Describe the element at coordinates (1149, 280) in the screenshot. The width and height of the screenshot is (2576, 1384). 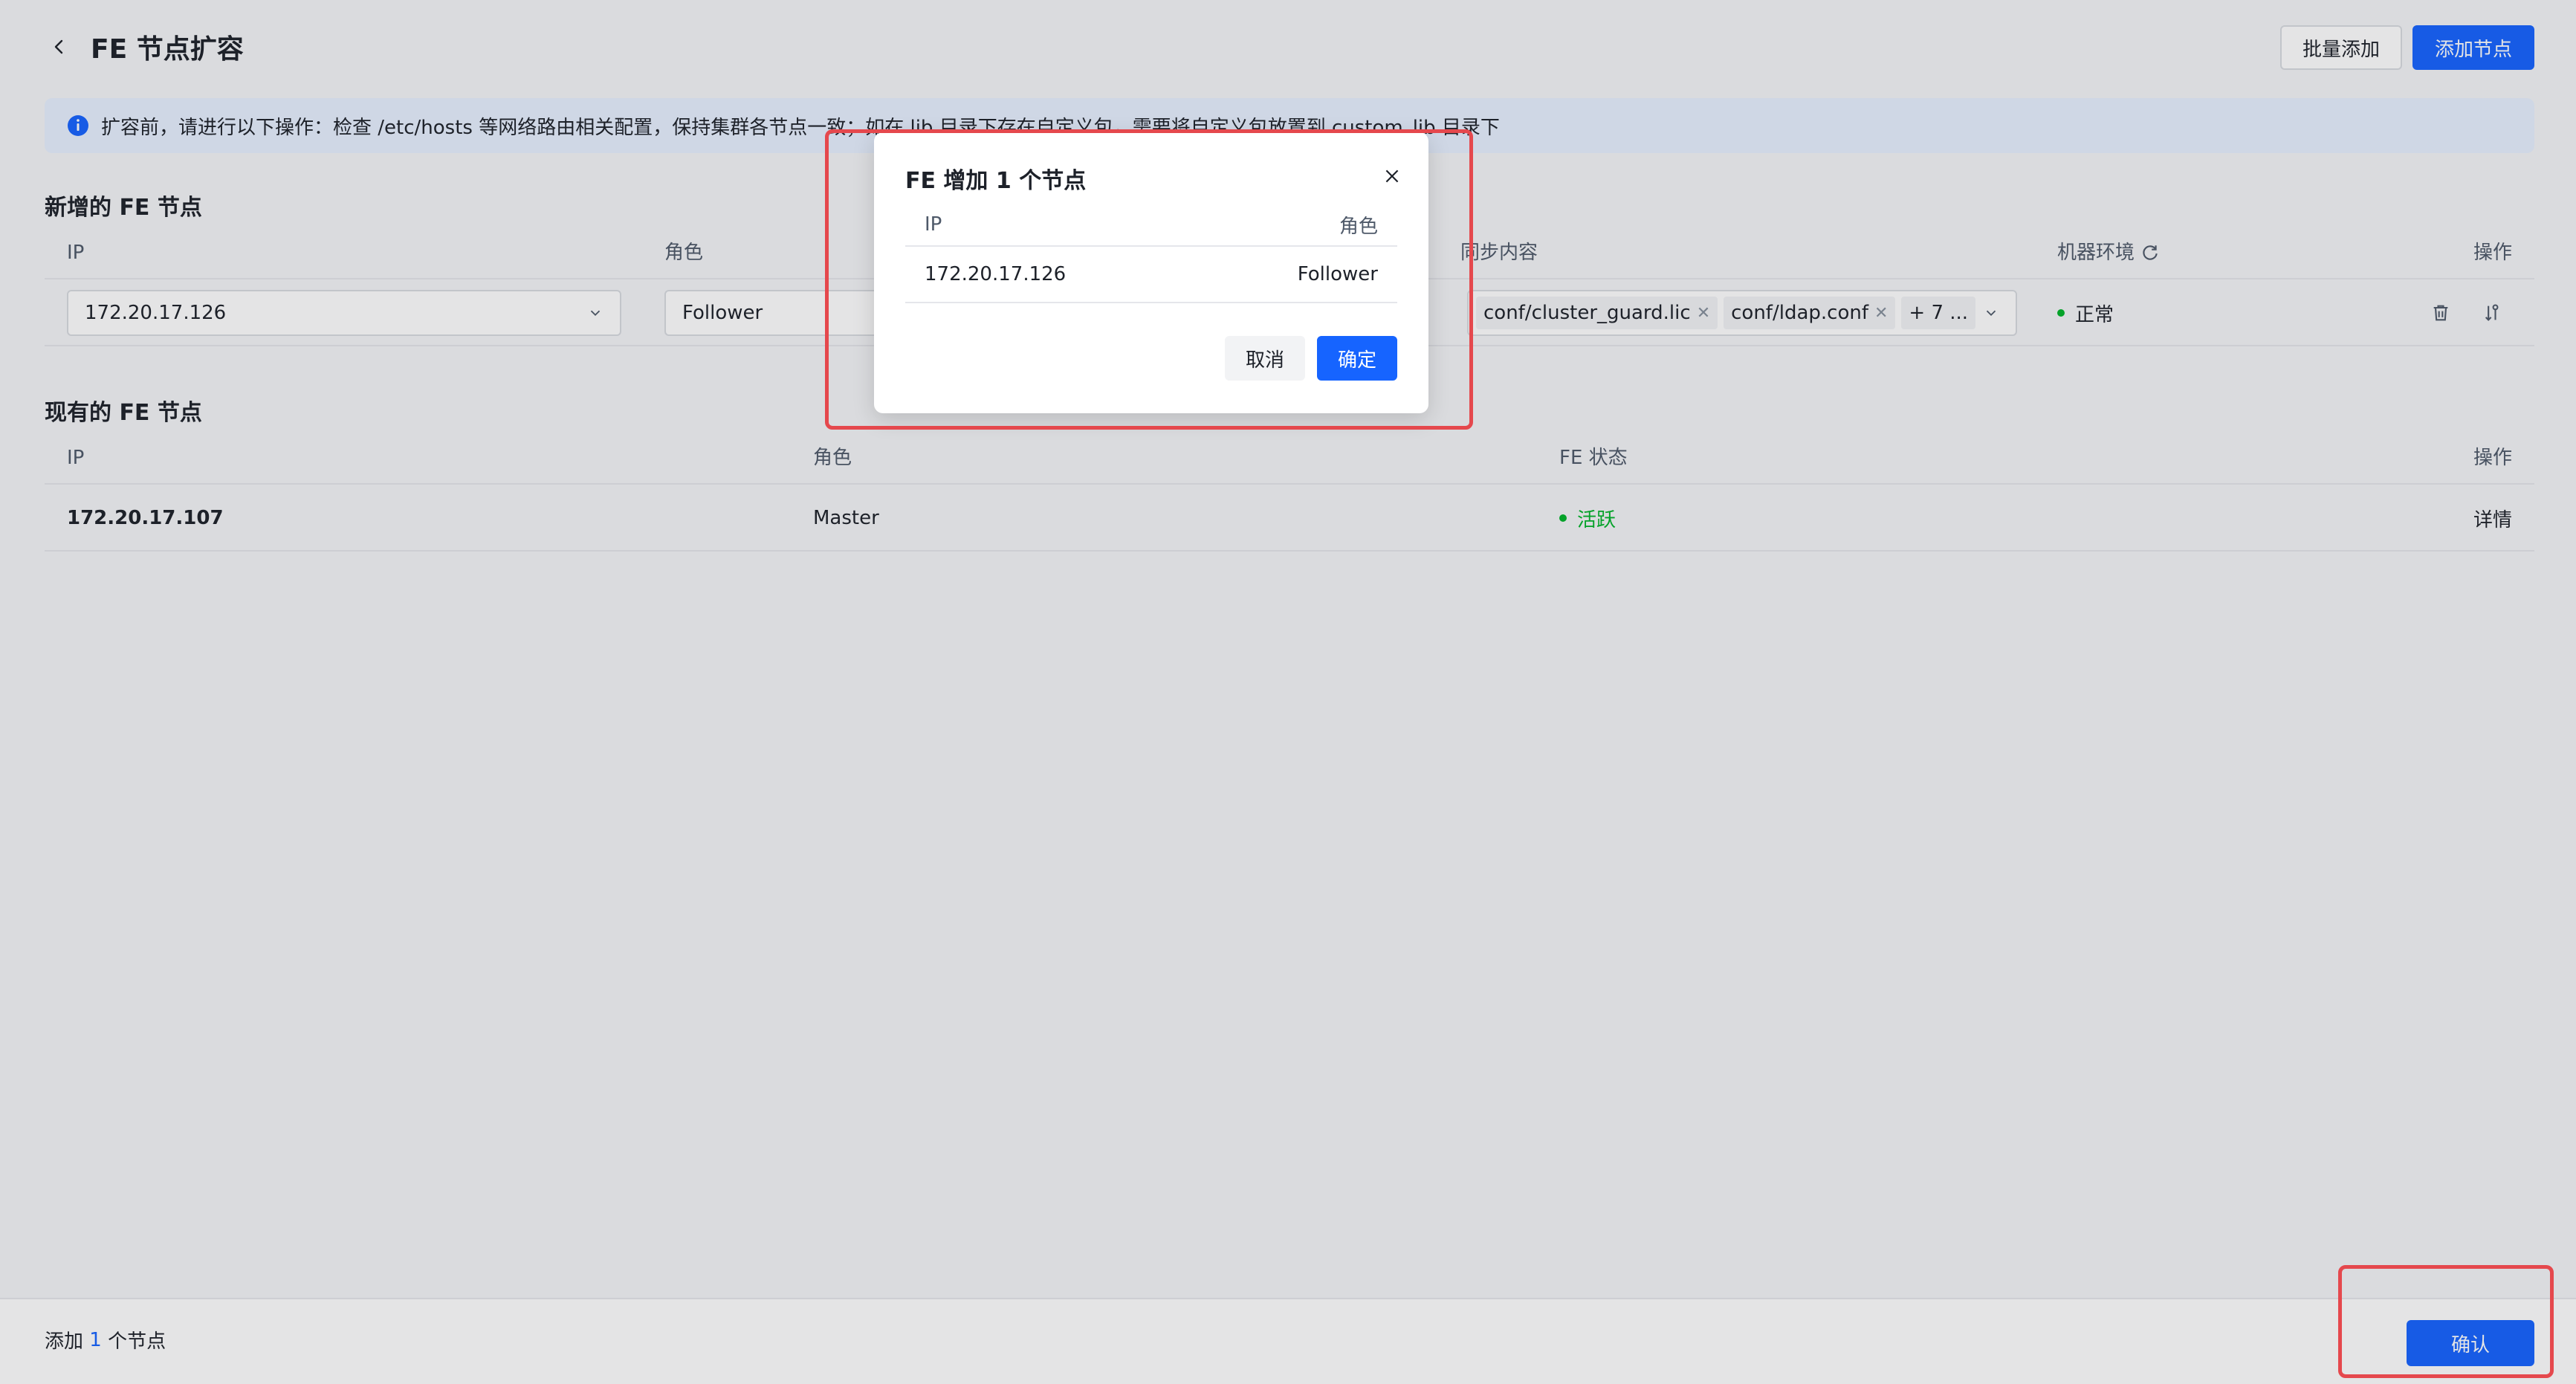
I see `modal-highlight` at that location.